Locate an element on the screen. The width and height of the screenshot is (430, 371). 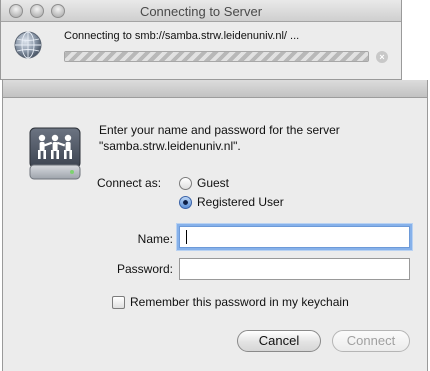
remember-password-label: Remember this password in my keychain is located at coordinates (239, 302).